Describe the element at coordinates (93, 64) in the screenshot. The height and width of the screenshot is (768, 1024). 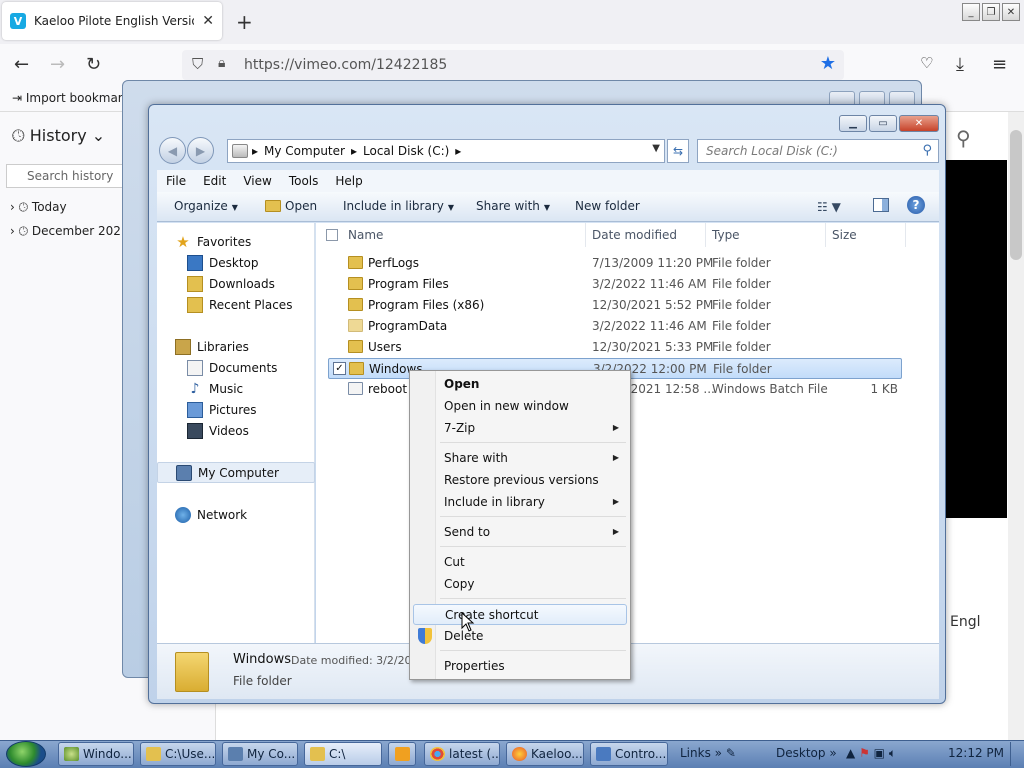
I see `reload-icon: ↻` at that location.